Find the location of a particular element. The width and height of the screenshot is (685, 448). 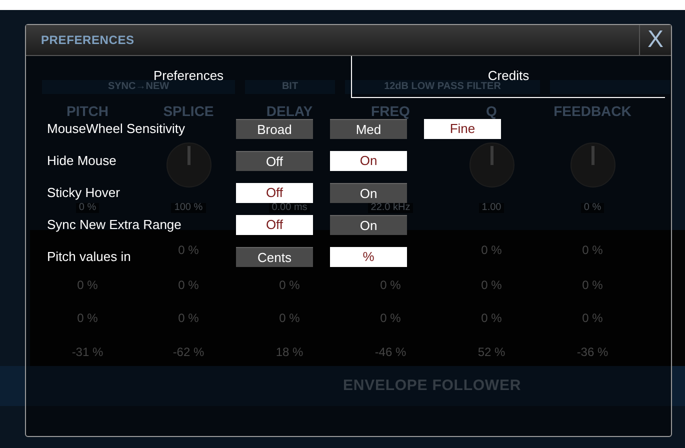

setting-label: MouseWheel Sensitivity is located at coordinates (116, 128).